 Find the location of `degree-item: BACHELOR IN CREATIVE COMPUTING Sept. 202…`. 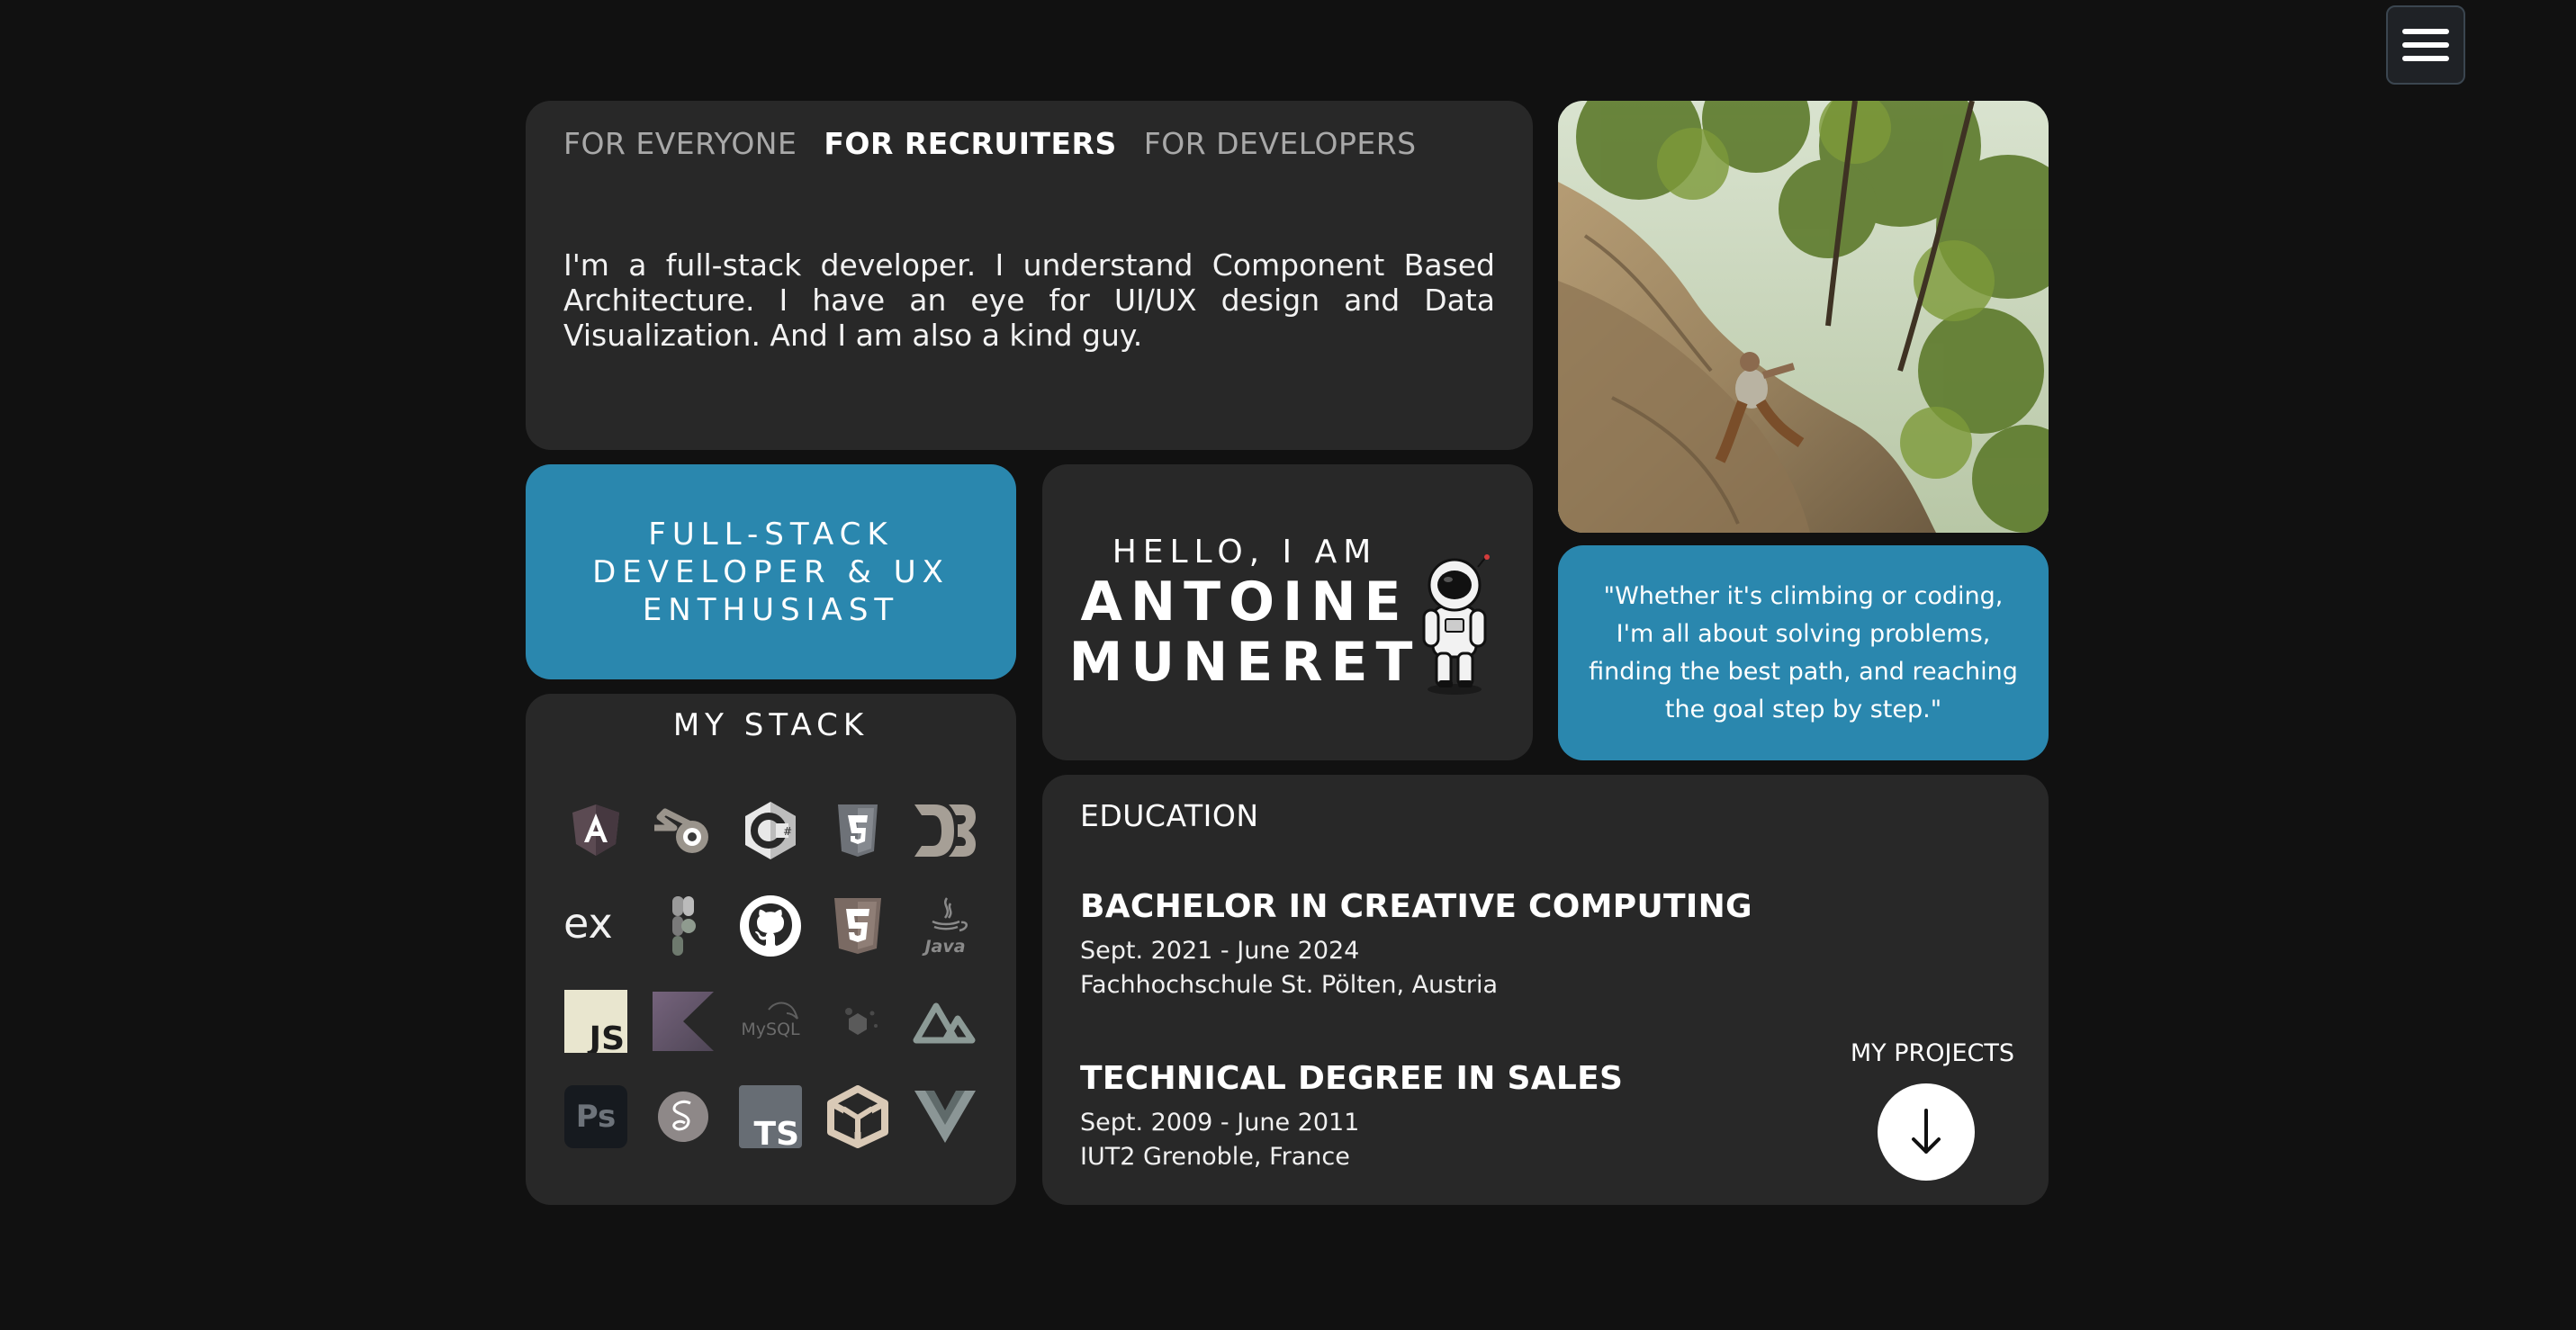

degree-item: BACHELOR IN CREATIVE COMPUTING Sept. 202… is located at coordinates (1416, 945).